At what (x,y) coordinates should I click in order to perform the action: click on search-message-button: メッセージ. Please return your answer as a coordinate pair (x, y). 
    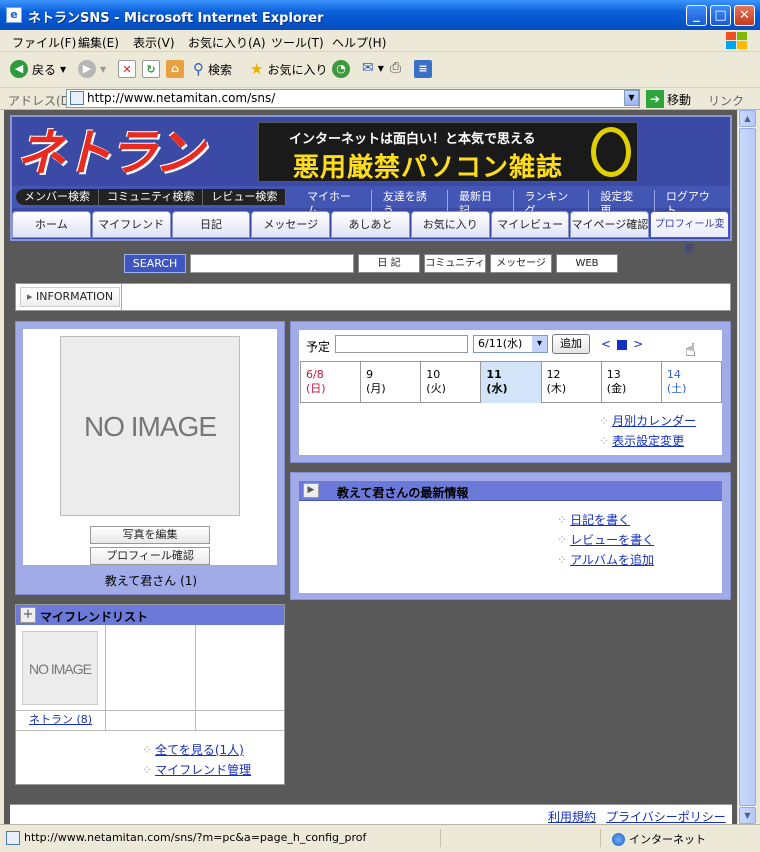
    Looking at the image, I should click on (521, 263).